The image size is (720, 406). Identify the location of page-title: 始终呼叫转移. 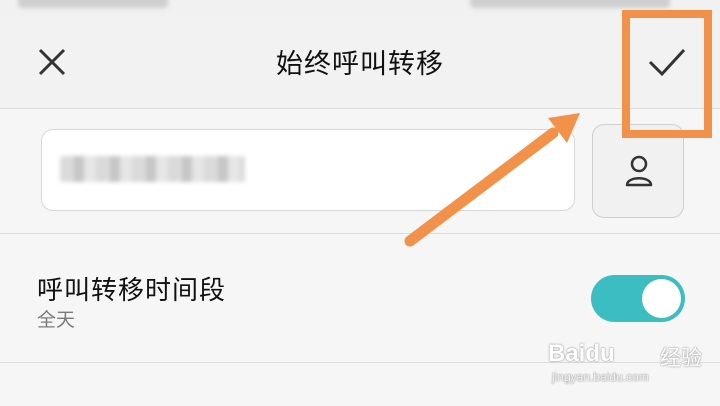
(360, 64).